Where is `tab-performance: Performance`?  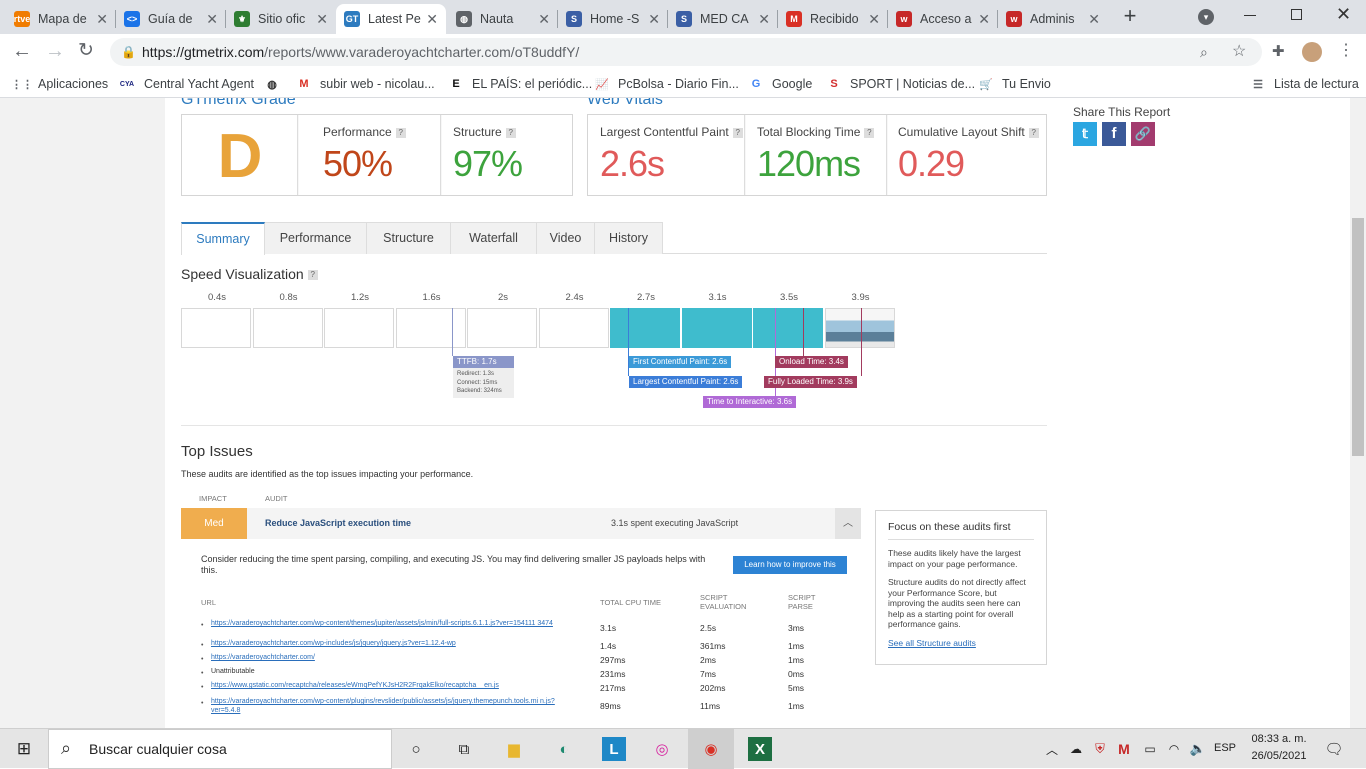
tab-performance: Performance is located at coordinates (316, 238).